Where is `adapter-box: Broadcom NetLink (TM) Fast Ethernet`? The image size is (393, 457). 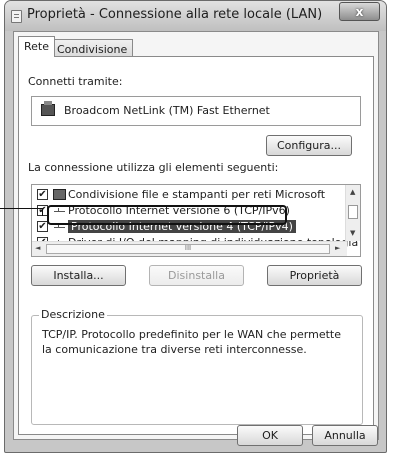
adapter-box: Broadcom NetLink (TM) Fast Ethernet is located at coordinates (196, 111).